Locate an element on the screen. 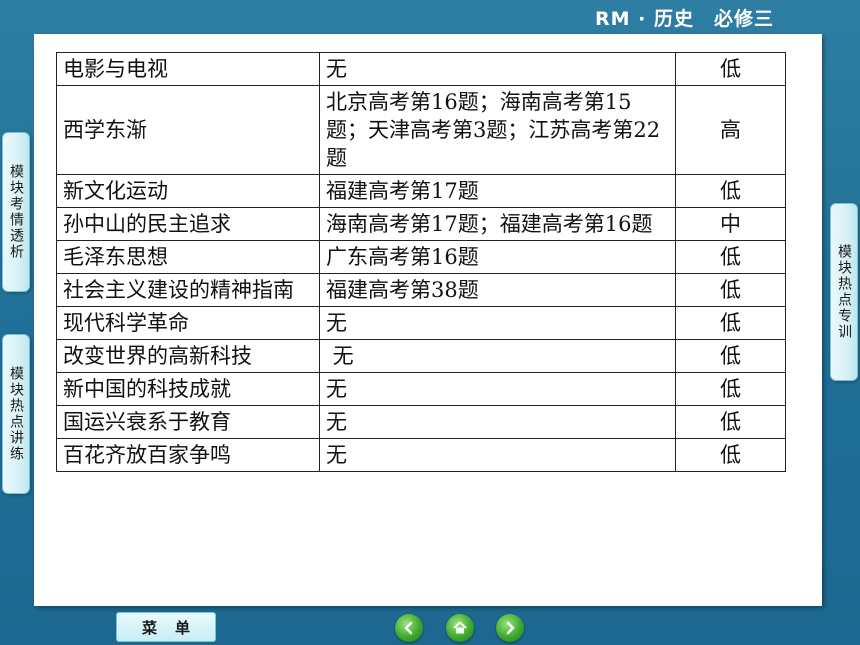 This screenshot has width=860, height=645. table-row: 新文化运动 福建高考第17题 低 is located at coordinates (421, 191).